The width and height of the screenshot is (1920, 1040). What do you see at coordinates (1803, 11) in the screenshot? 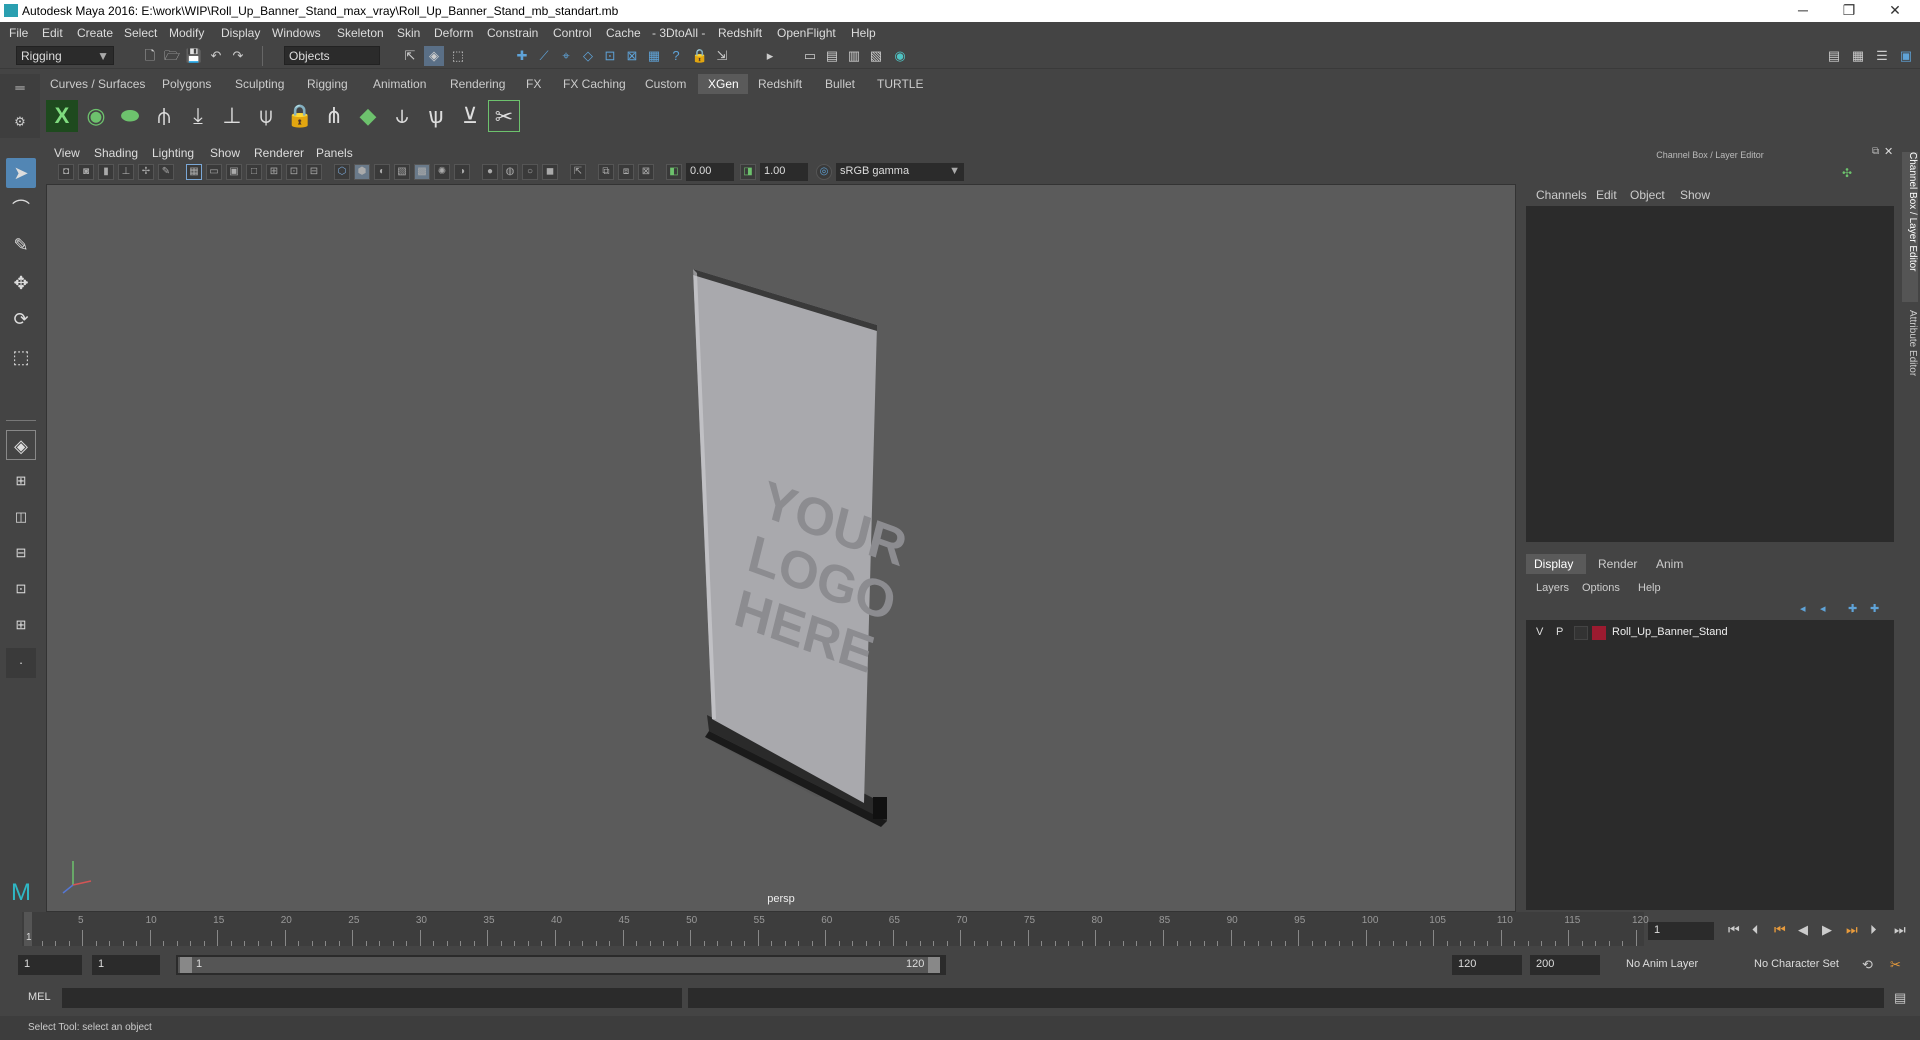
I see `minimize-button: ─` at bounding box center [1803, 11].